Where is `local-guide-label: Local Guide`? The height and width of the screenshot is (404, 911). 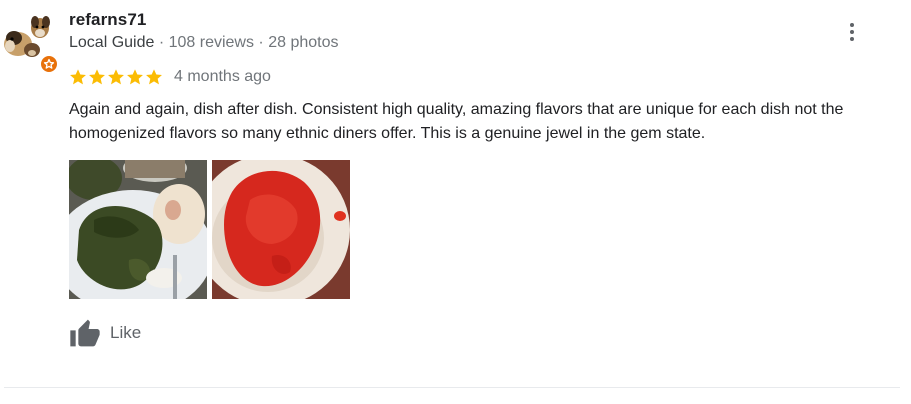 local-guide-label: Local Guide is located at coordinates (112, 42).